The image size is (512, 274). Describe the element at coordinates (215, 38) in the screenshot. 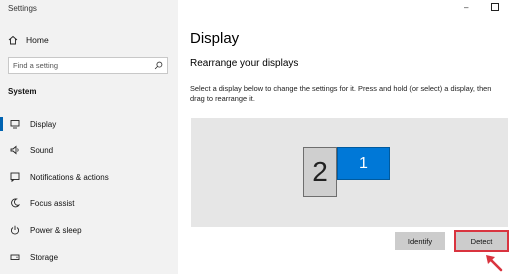

I see `page-title: Display` at that location.